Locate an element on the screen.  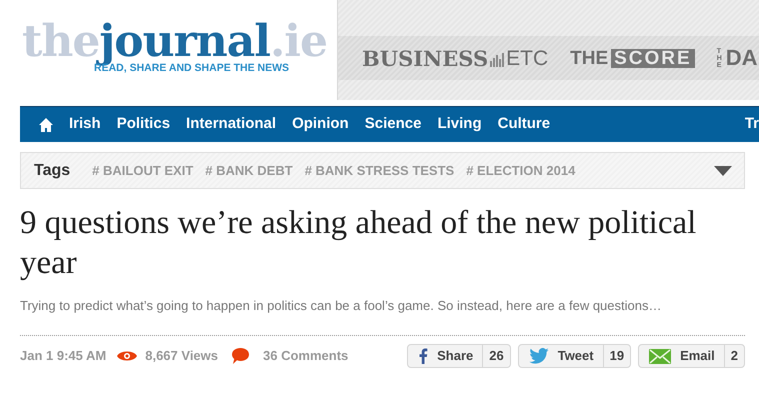
dropdown-caret-icon is located at coordinates (723, 171).